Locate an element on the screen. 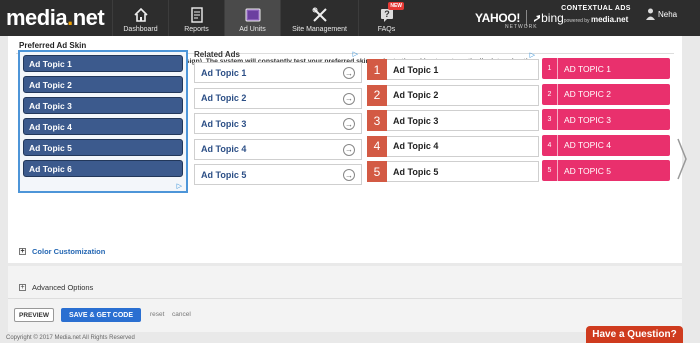 The height and width of the screenshot is (343, 700). options-divider is located at coordinates (345, 298).